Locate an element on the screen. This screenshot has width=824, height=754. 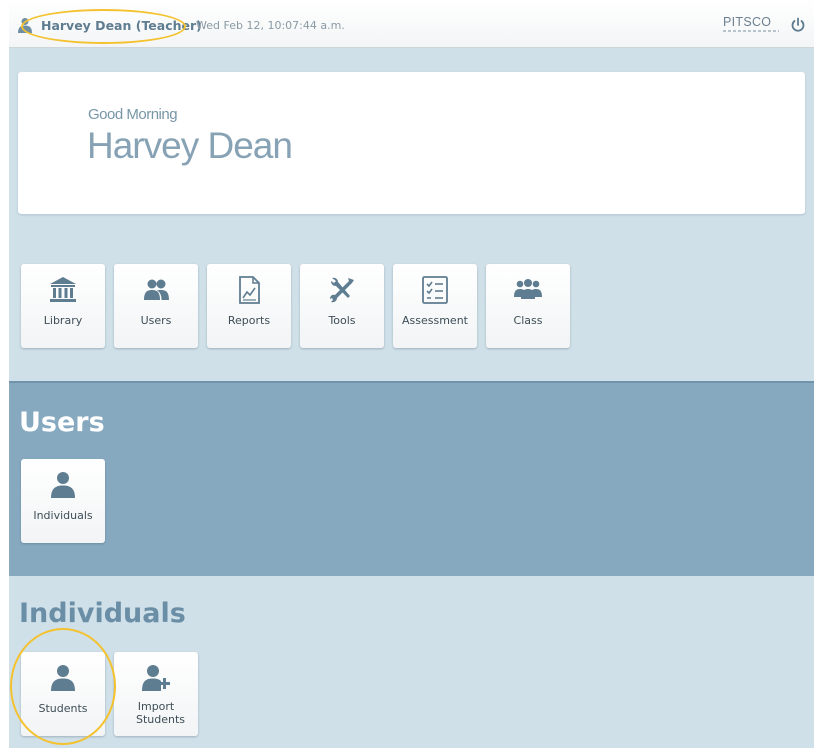
tile-import-students: Import Students is located at coordinates (156, 694).